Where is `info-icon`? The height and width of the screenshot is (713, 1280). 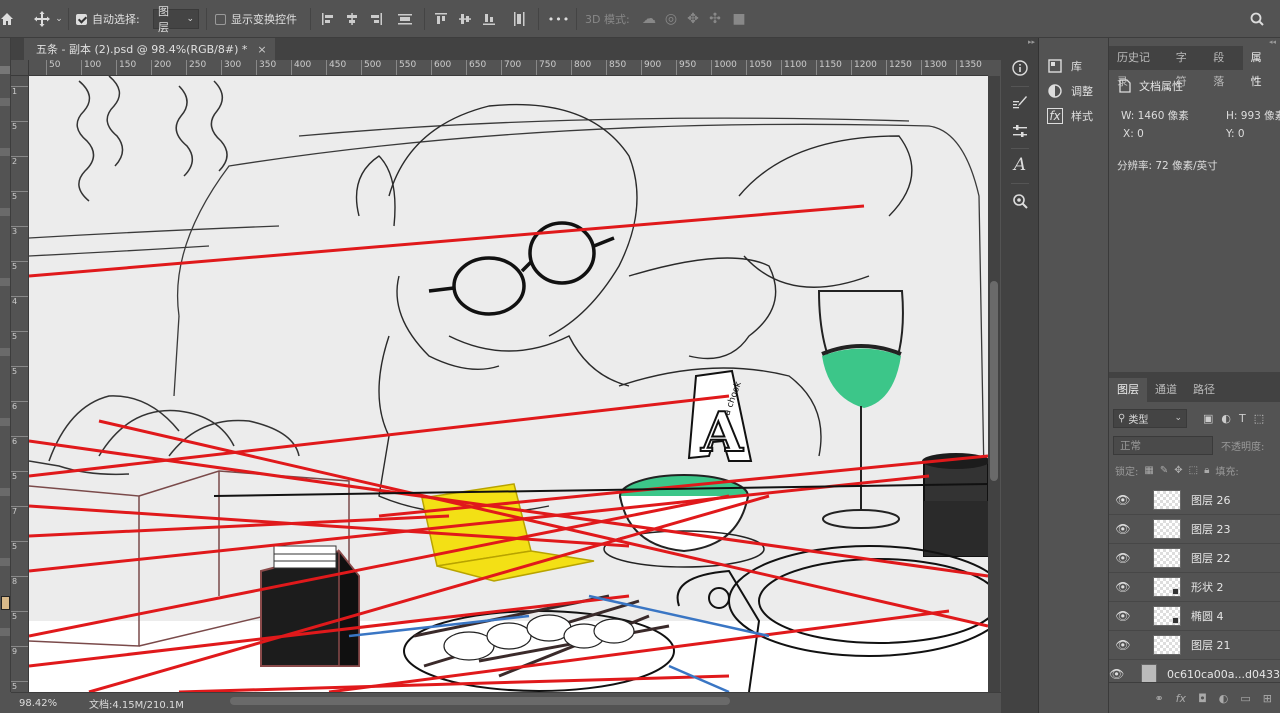 info-icon is located at coordinates (1020, 68).